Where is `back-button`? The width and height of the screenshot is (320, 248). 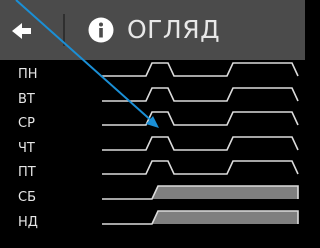
back-button is located at coordinates (27, 30).